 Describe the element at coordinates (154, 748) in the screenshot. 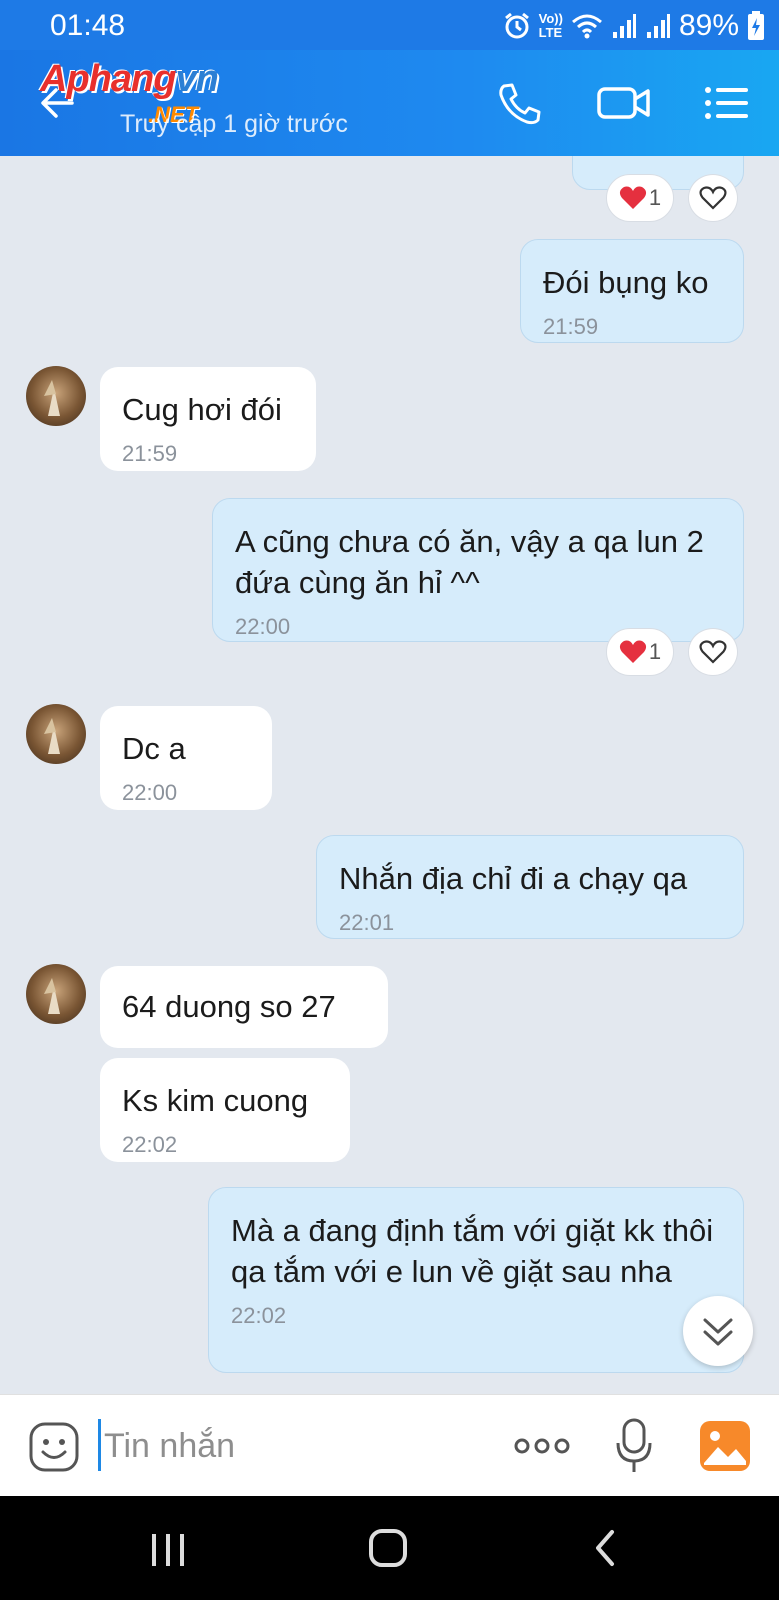

I see `message-text: Dc a` at that location.